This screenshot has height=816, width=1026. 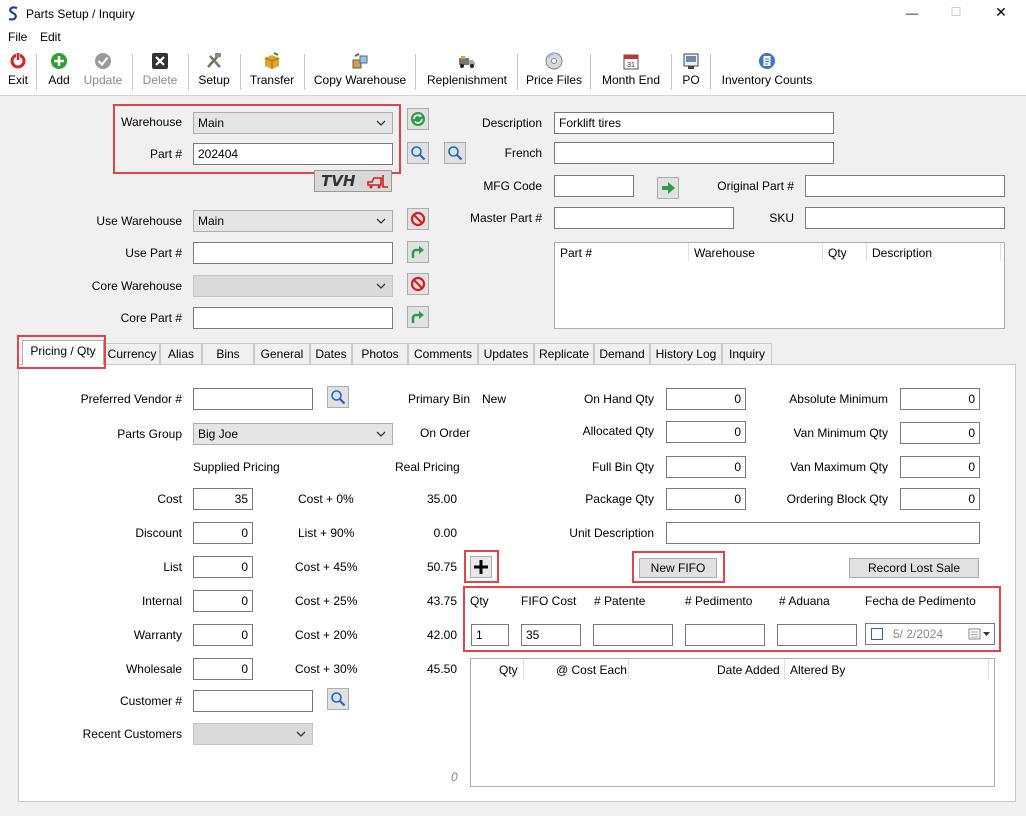 I want to click on parts-group-label: Parts Group, so click(x=149, y=434).